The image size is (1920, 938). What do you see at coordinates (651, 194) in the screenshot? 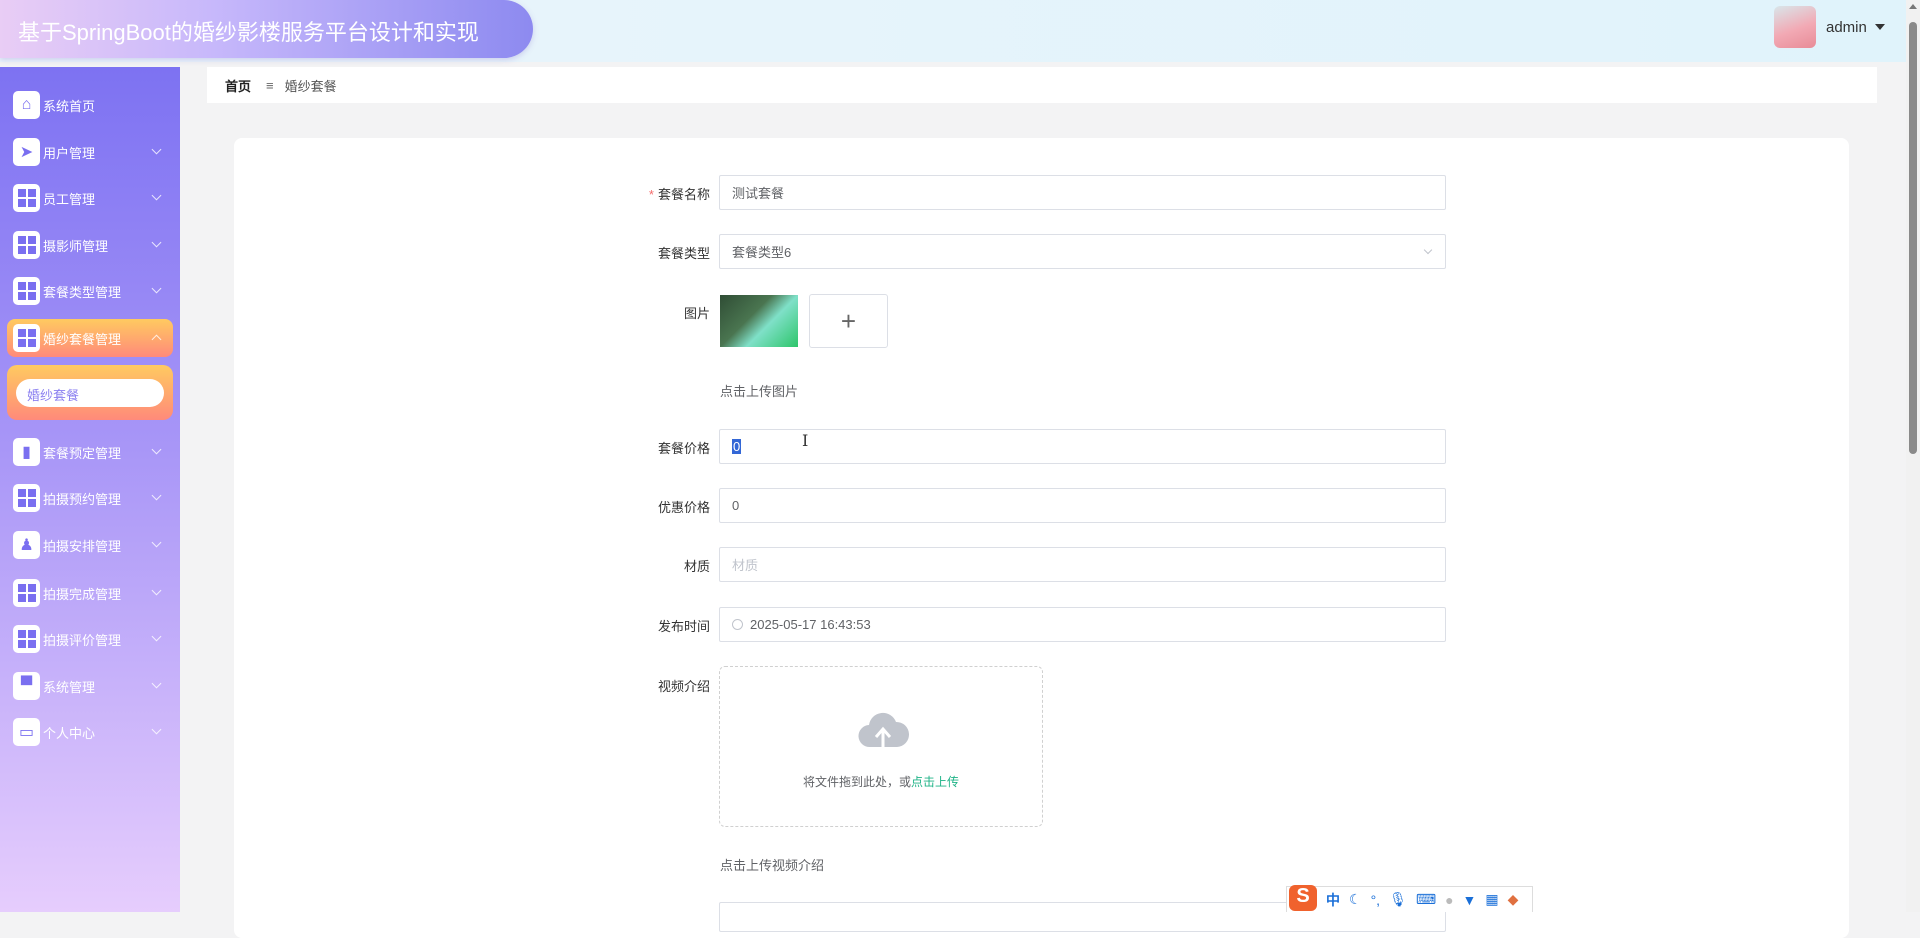
I see `required-mark: *` at bounding box center [651, 194].